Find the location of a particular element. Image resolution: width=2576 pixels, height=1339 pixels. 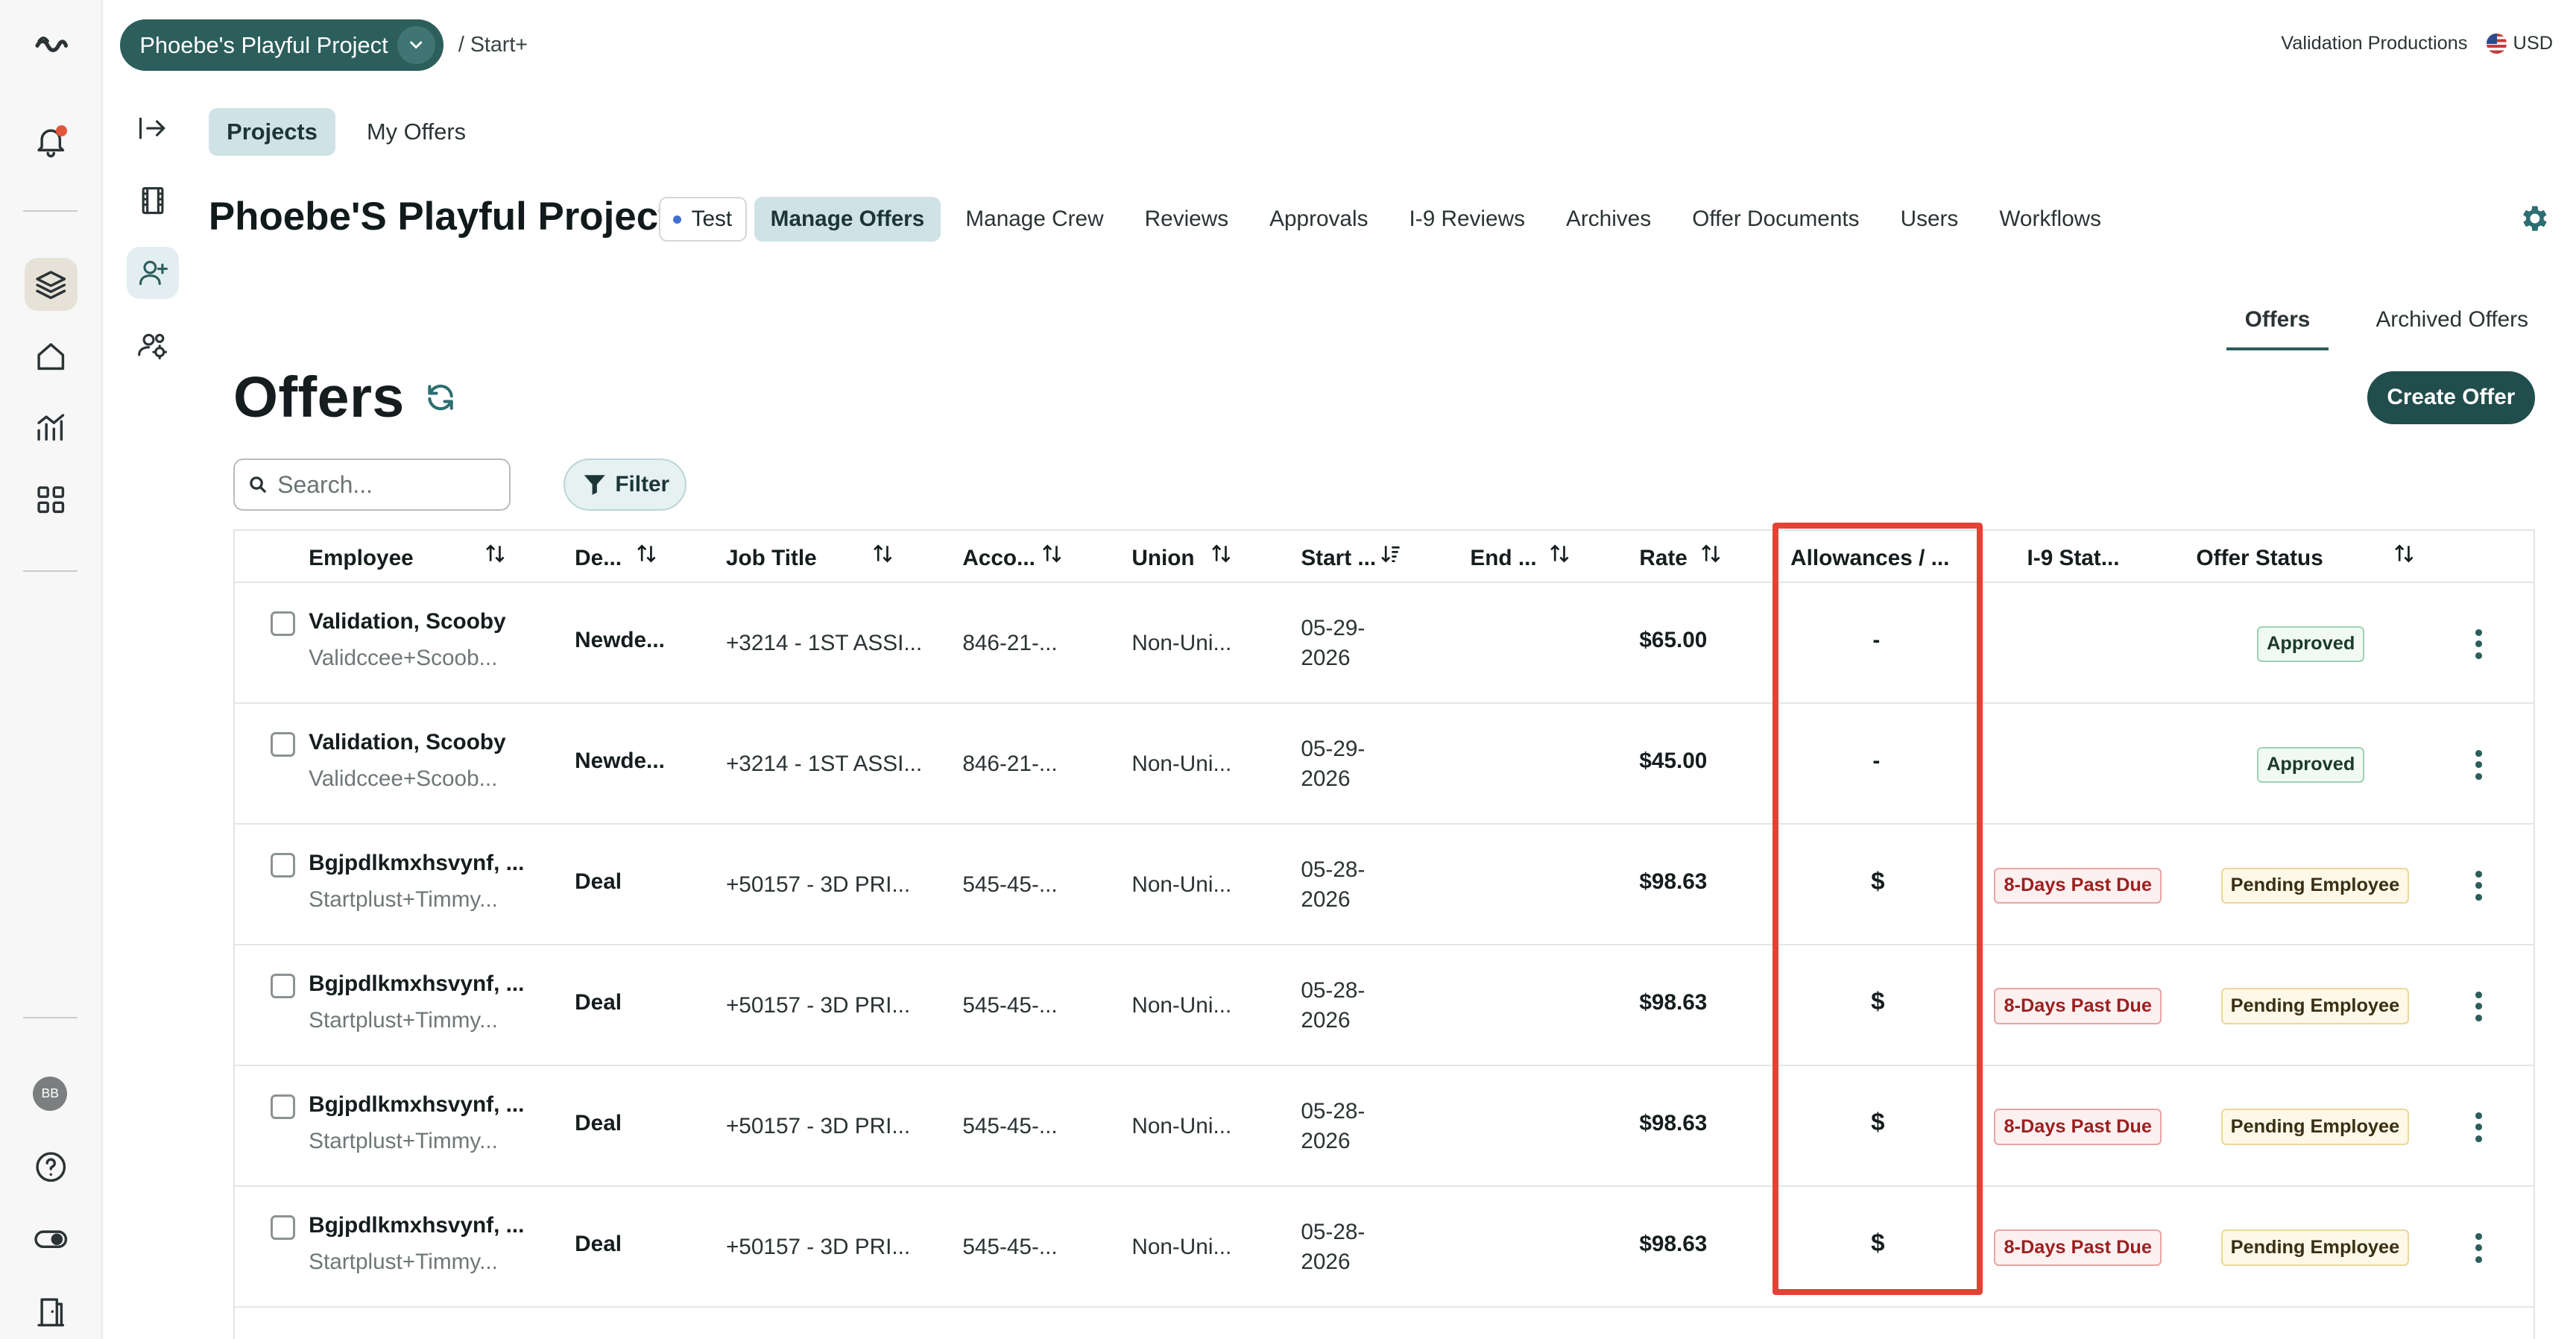

filter-button: Filter is located at coordinates (625, 485).